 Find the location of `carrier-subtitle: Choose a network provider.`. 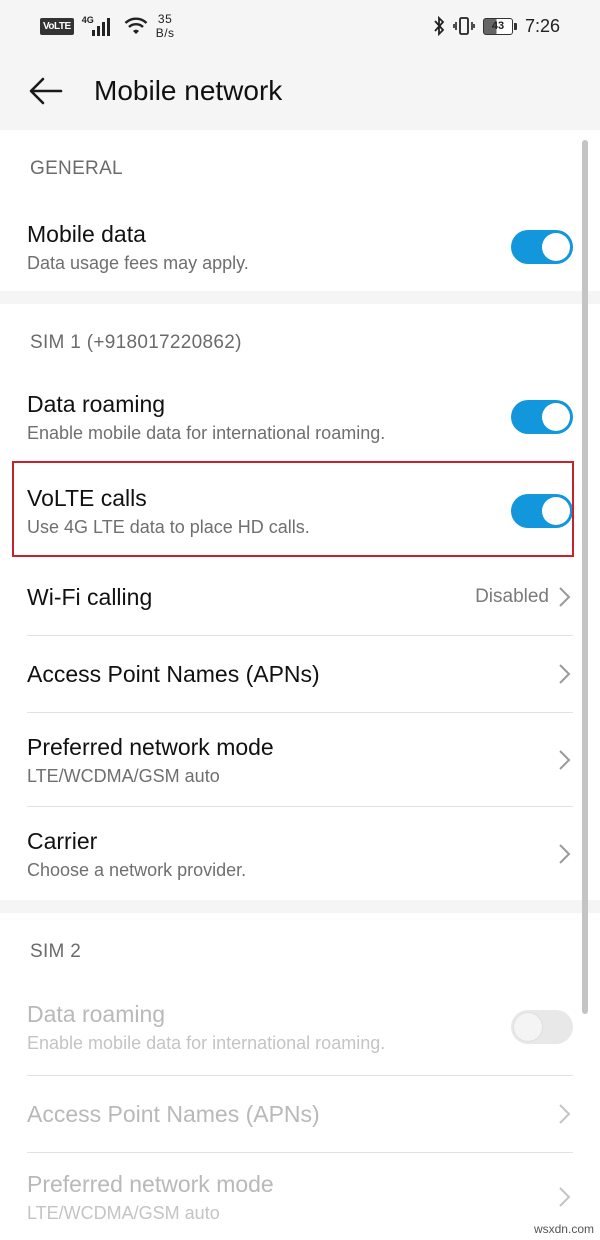

carrier-subtitle: Choose a network provider. is located at coordinates (137, 869).